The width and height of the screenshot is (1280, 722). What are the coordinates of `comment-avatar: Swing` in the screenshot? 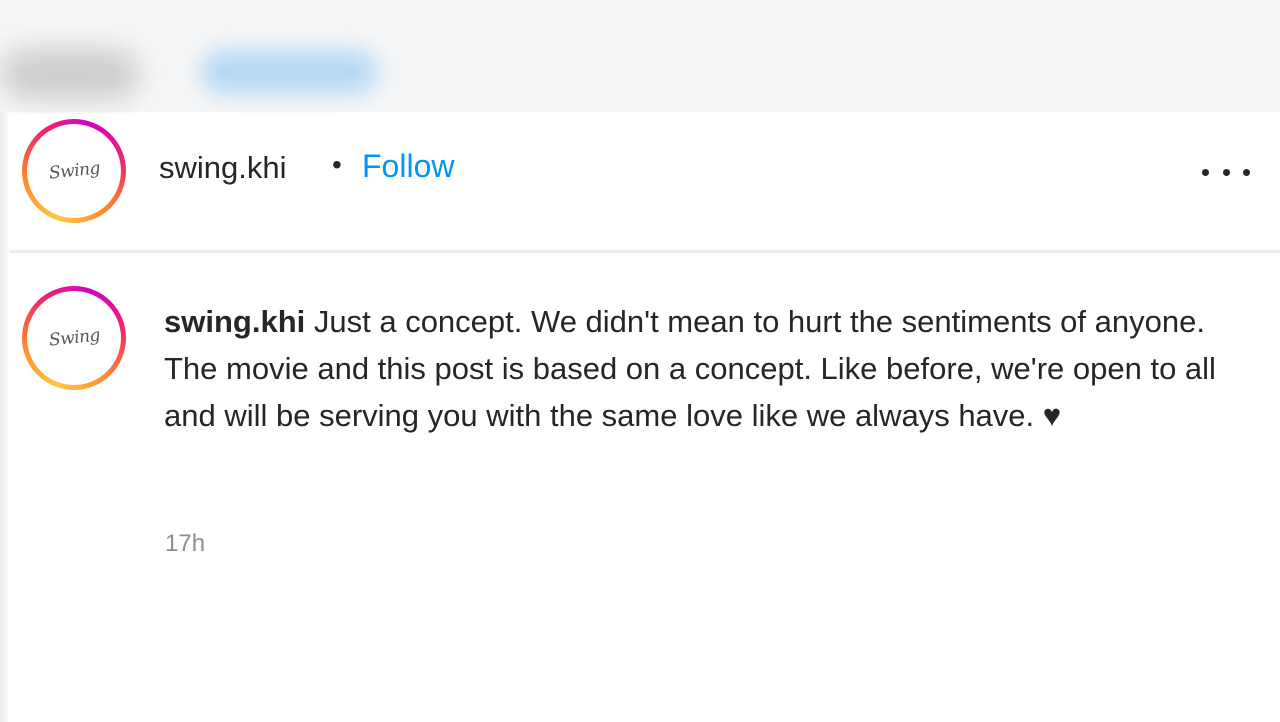 It's located at (74, 338).